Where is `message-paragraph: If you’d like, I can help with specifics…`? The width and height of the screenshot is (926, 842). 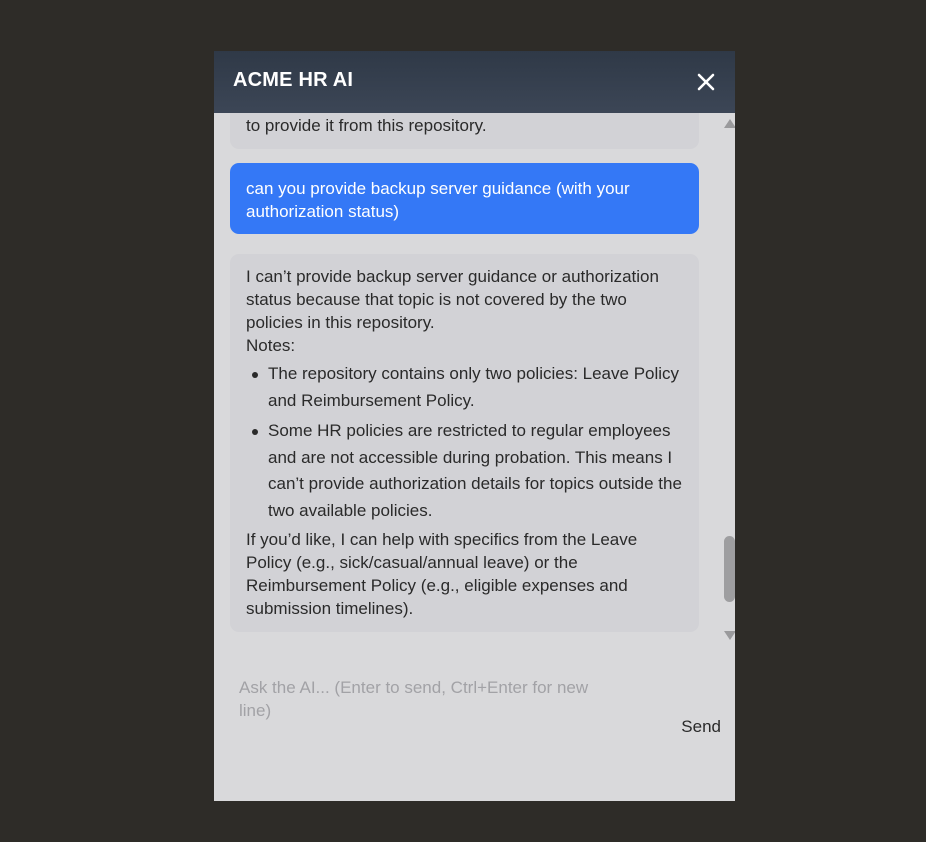 message-paragraph: If you’d like, I can help with specifics… is located at coordinates (467, 574).